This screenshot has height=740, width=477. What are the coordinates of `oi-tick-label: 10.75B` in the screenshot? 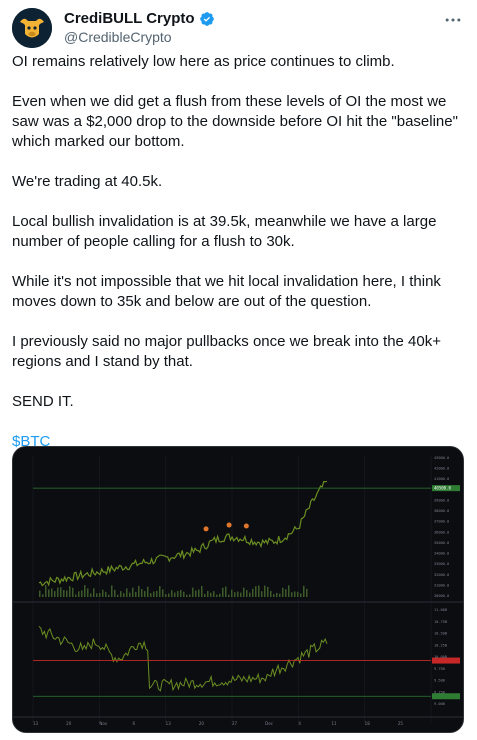 It's located at (440, 622).